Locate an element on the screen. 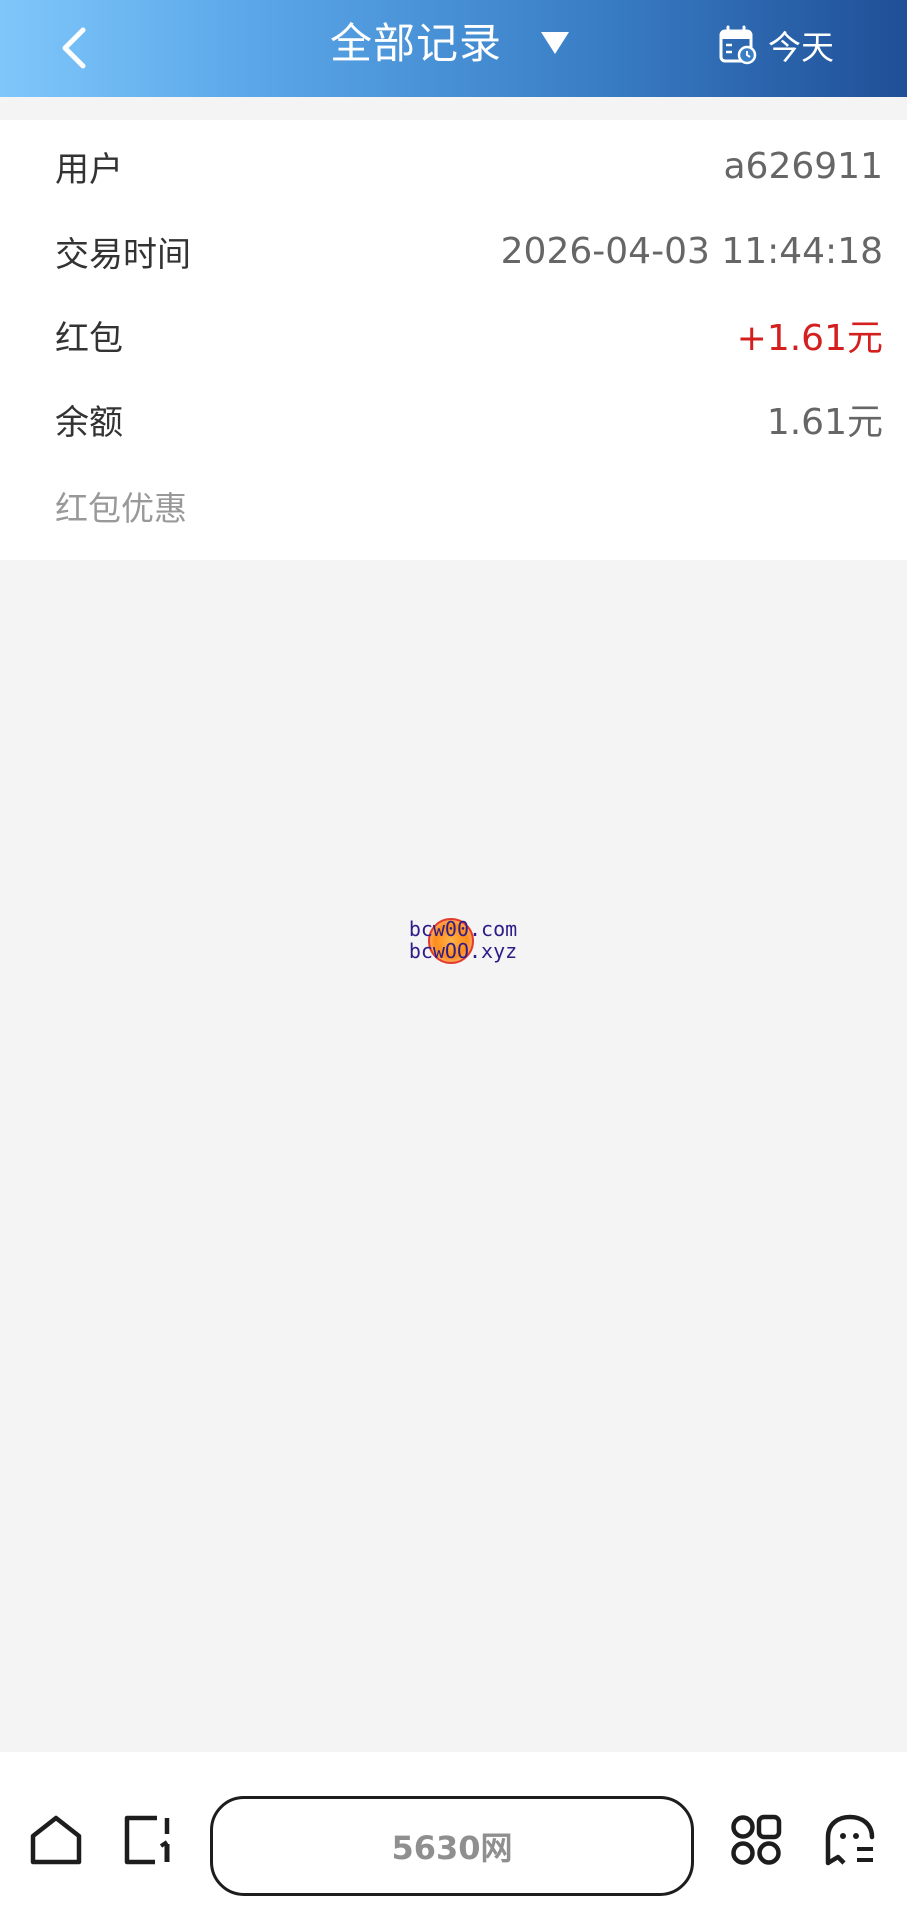  detail-label: 余额 is located at coordinates (89, 422).